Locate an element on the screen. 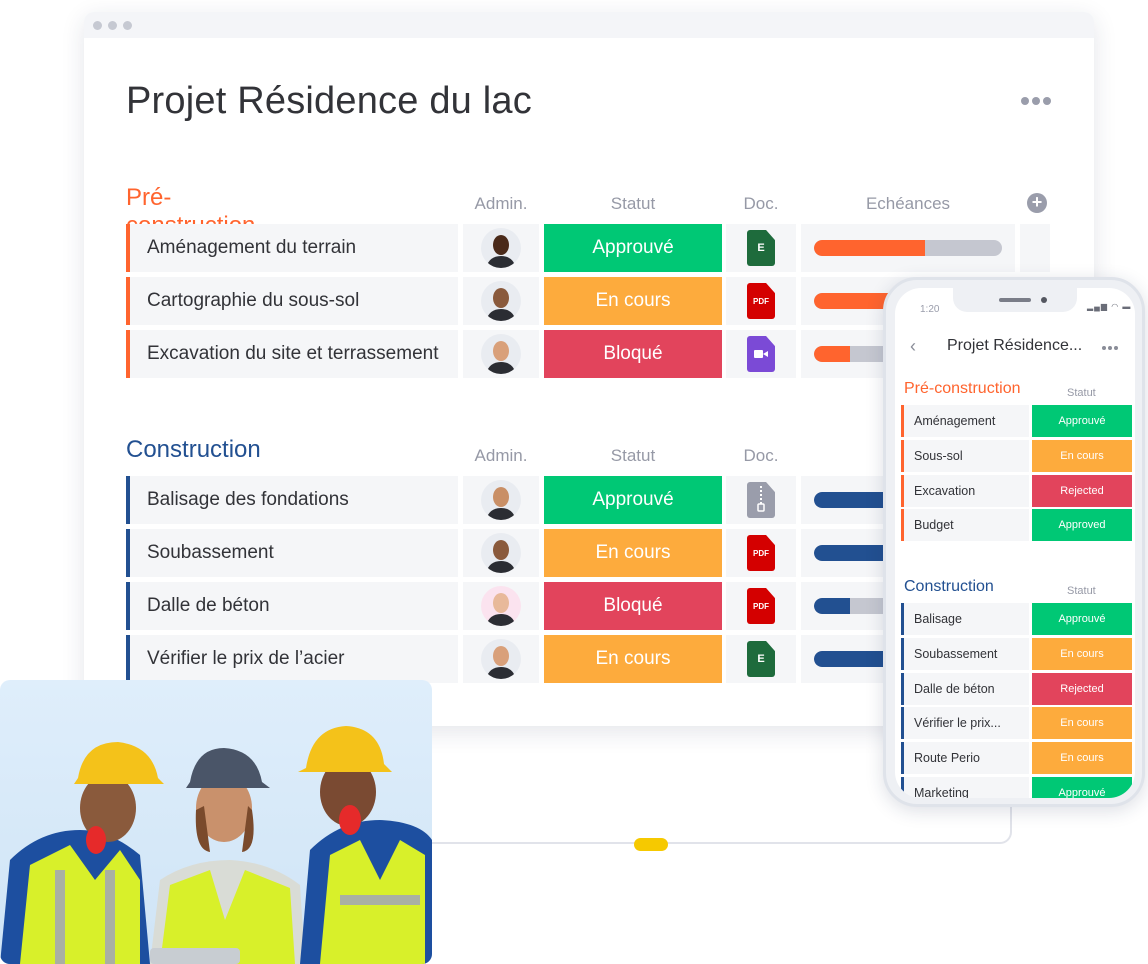  phone-list-item: Balisage Approuvé is located at coordinates (1016, 619).